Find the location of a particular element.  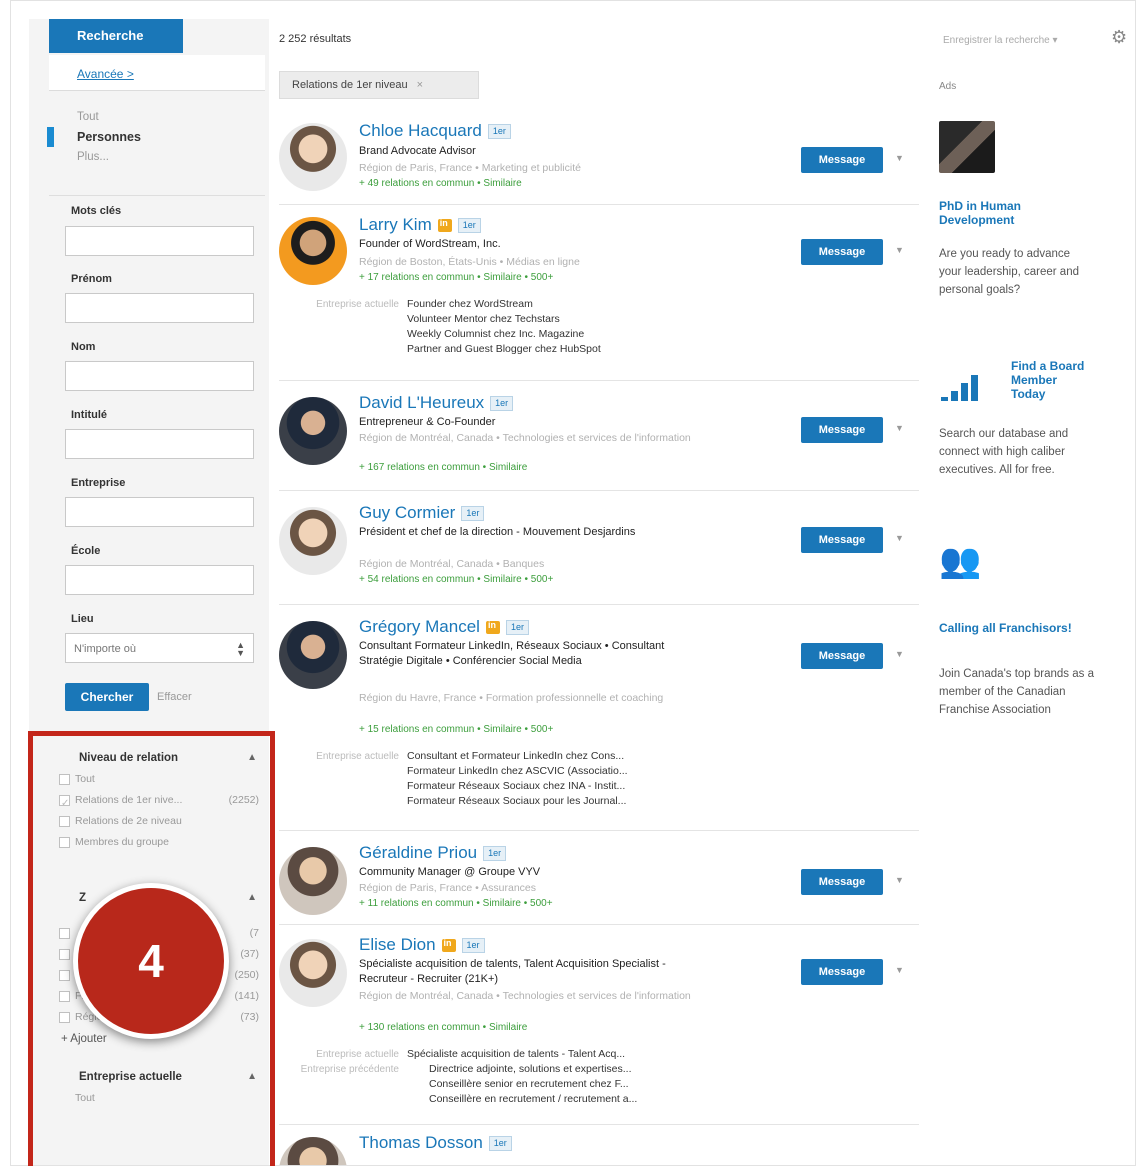

title-label: Intitulé is located at coordinates (89, 415).